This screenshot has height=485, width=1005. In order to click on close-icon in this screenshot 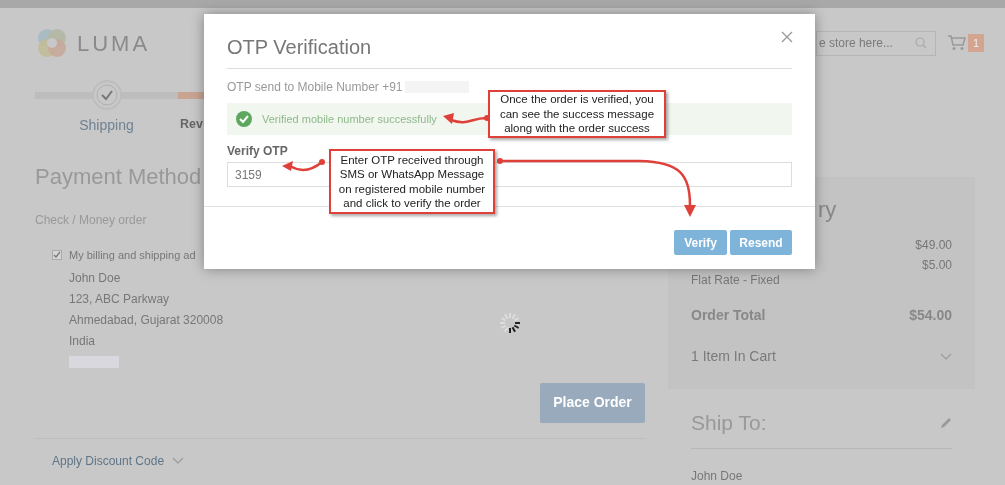, I will do `click(787, 37)`.